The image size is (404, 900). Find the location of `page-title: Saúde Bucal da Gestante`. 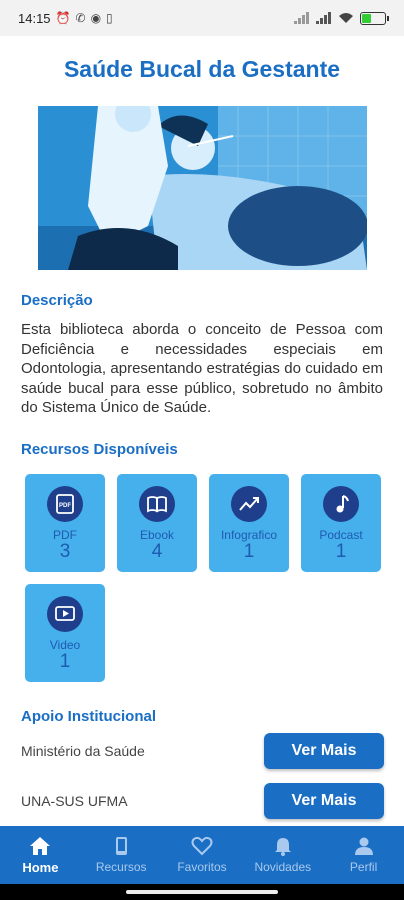

page-title: Saúde Bucal da Gestante is located at coordinates (202, 69).